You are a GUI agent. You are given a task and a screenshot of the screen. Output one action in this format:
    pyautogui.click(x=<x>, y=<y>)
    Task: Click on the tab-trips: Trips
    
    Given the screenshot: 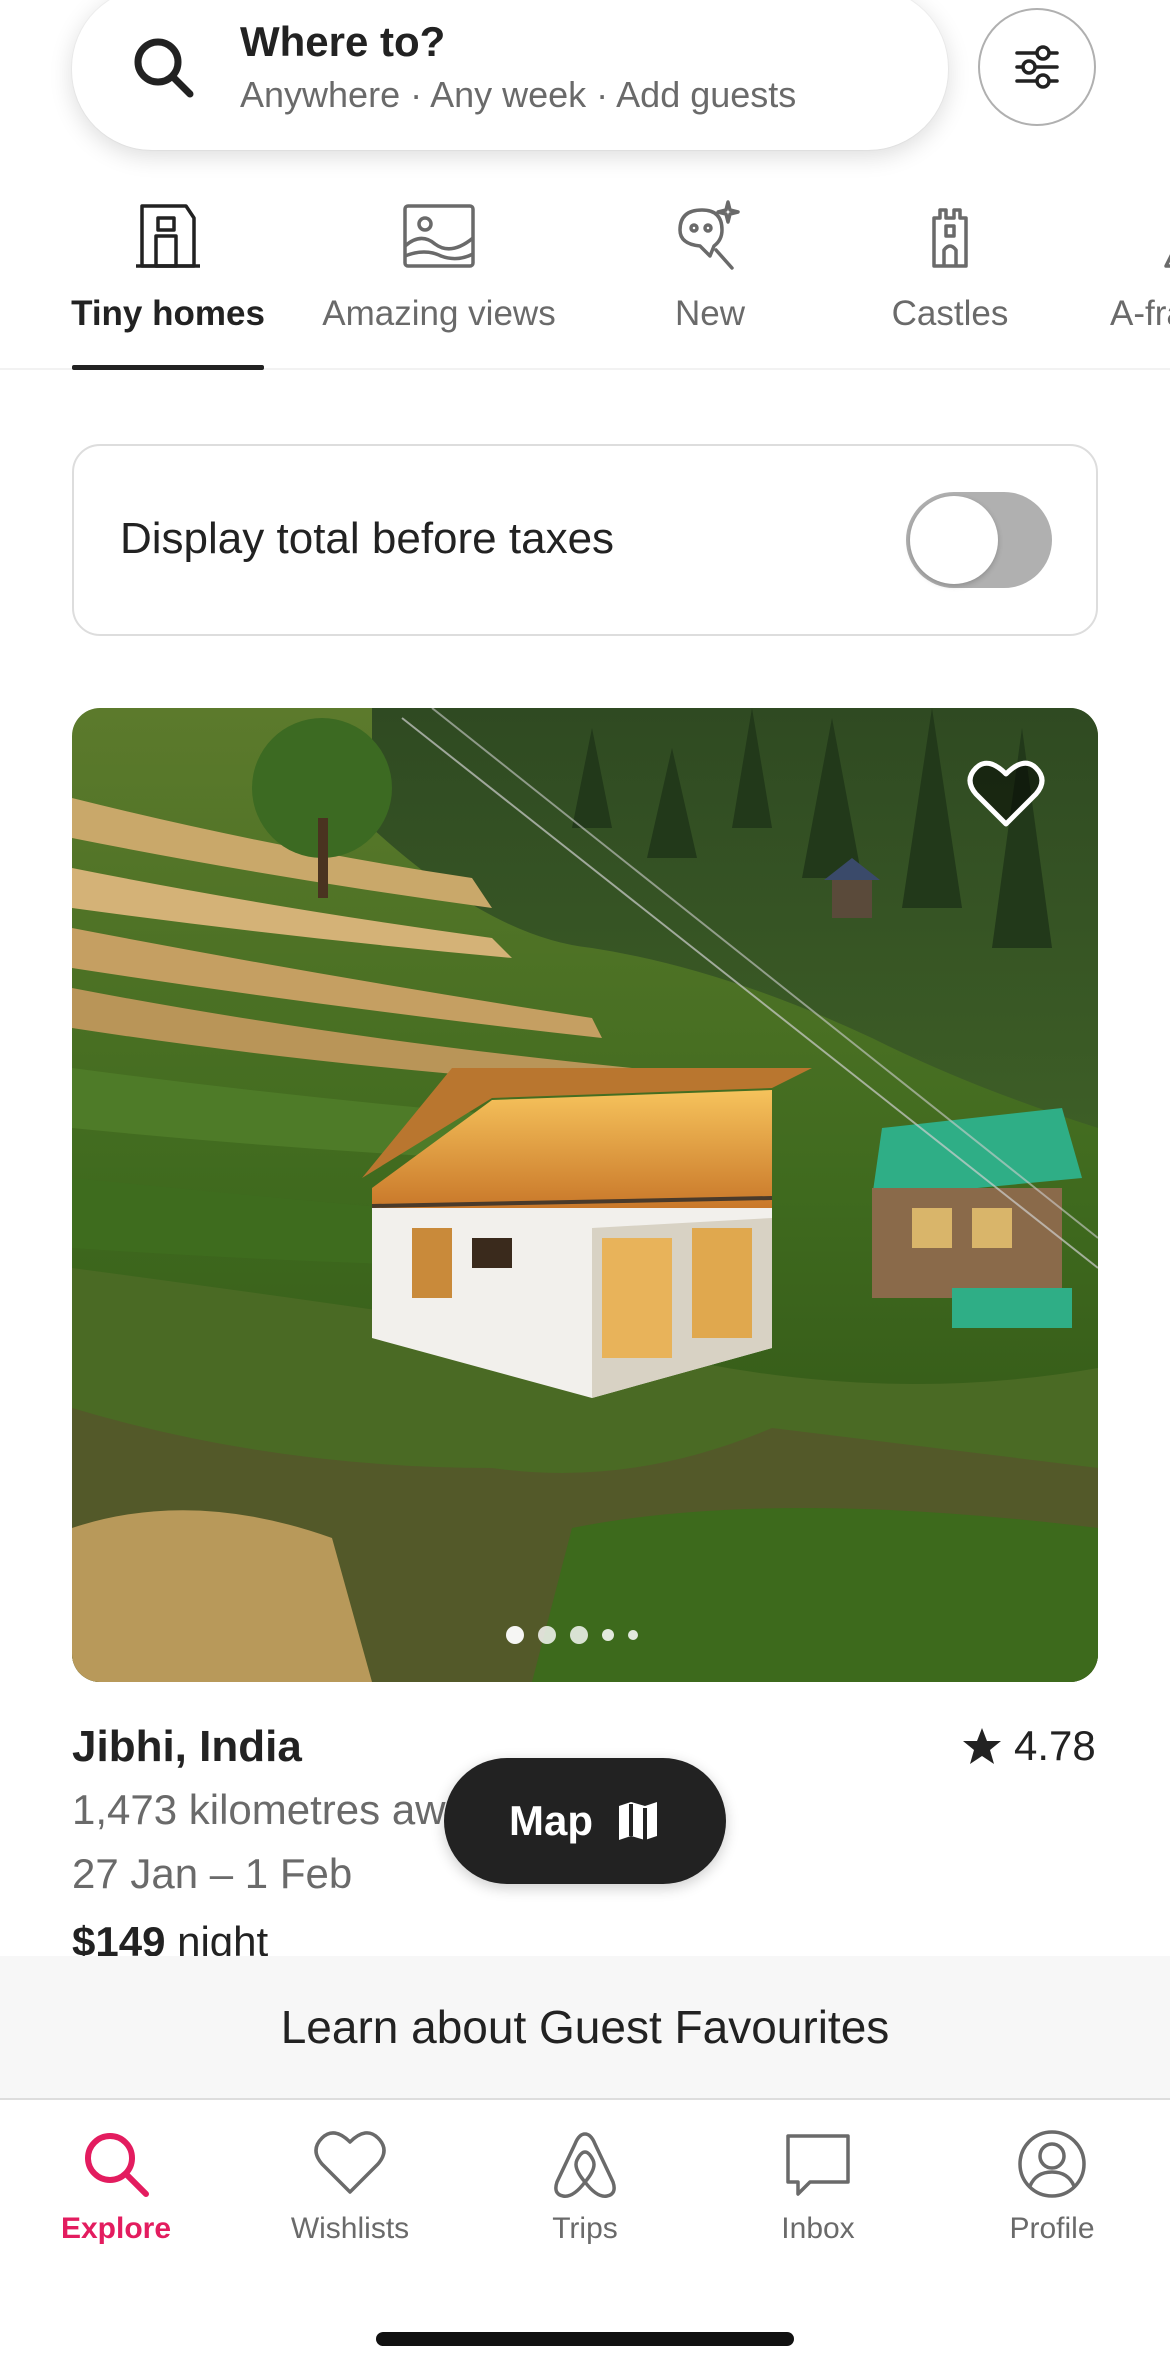 What is the action you would take?
    pyautogui.click(x=585, y=2186)
    